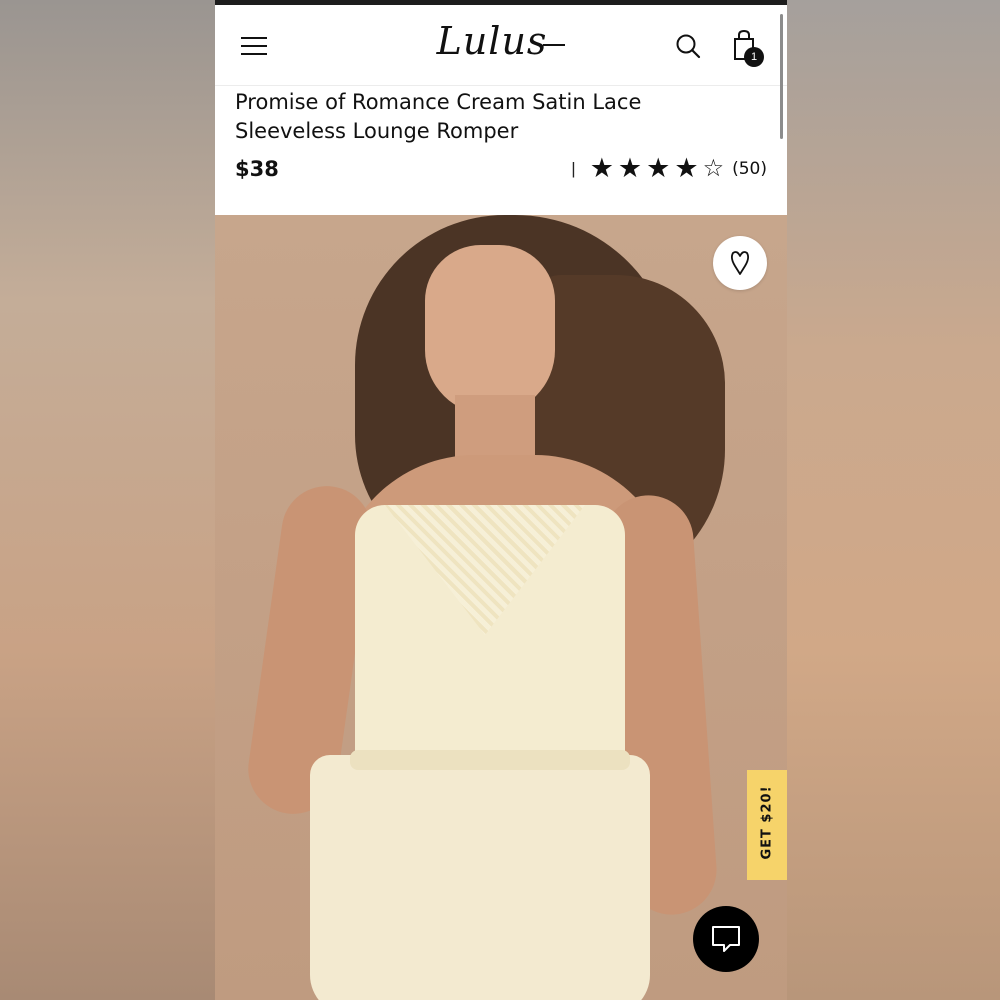 Image resolution: width=1000 pixels, height=1000 pixels. I want to click on promo-tab: GET $20!, so click(767, 825).